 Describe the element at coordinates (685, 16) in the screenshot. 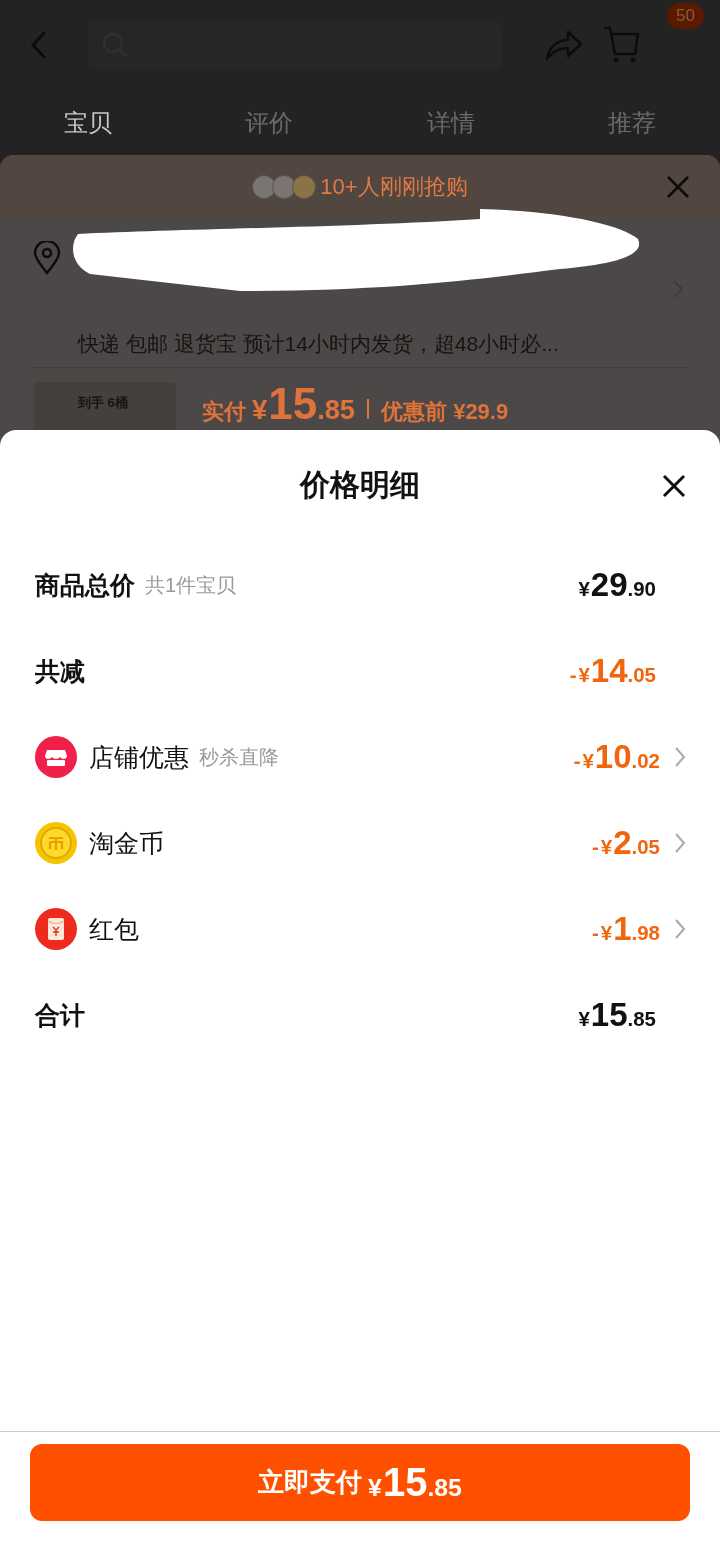

I see `cart-badge: 50` at that location.